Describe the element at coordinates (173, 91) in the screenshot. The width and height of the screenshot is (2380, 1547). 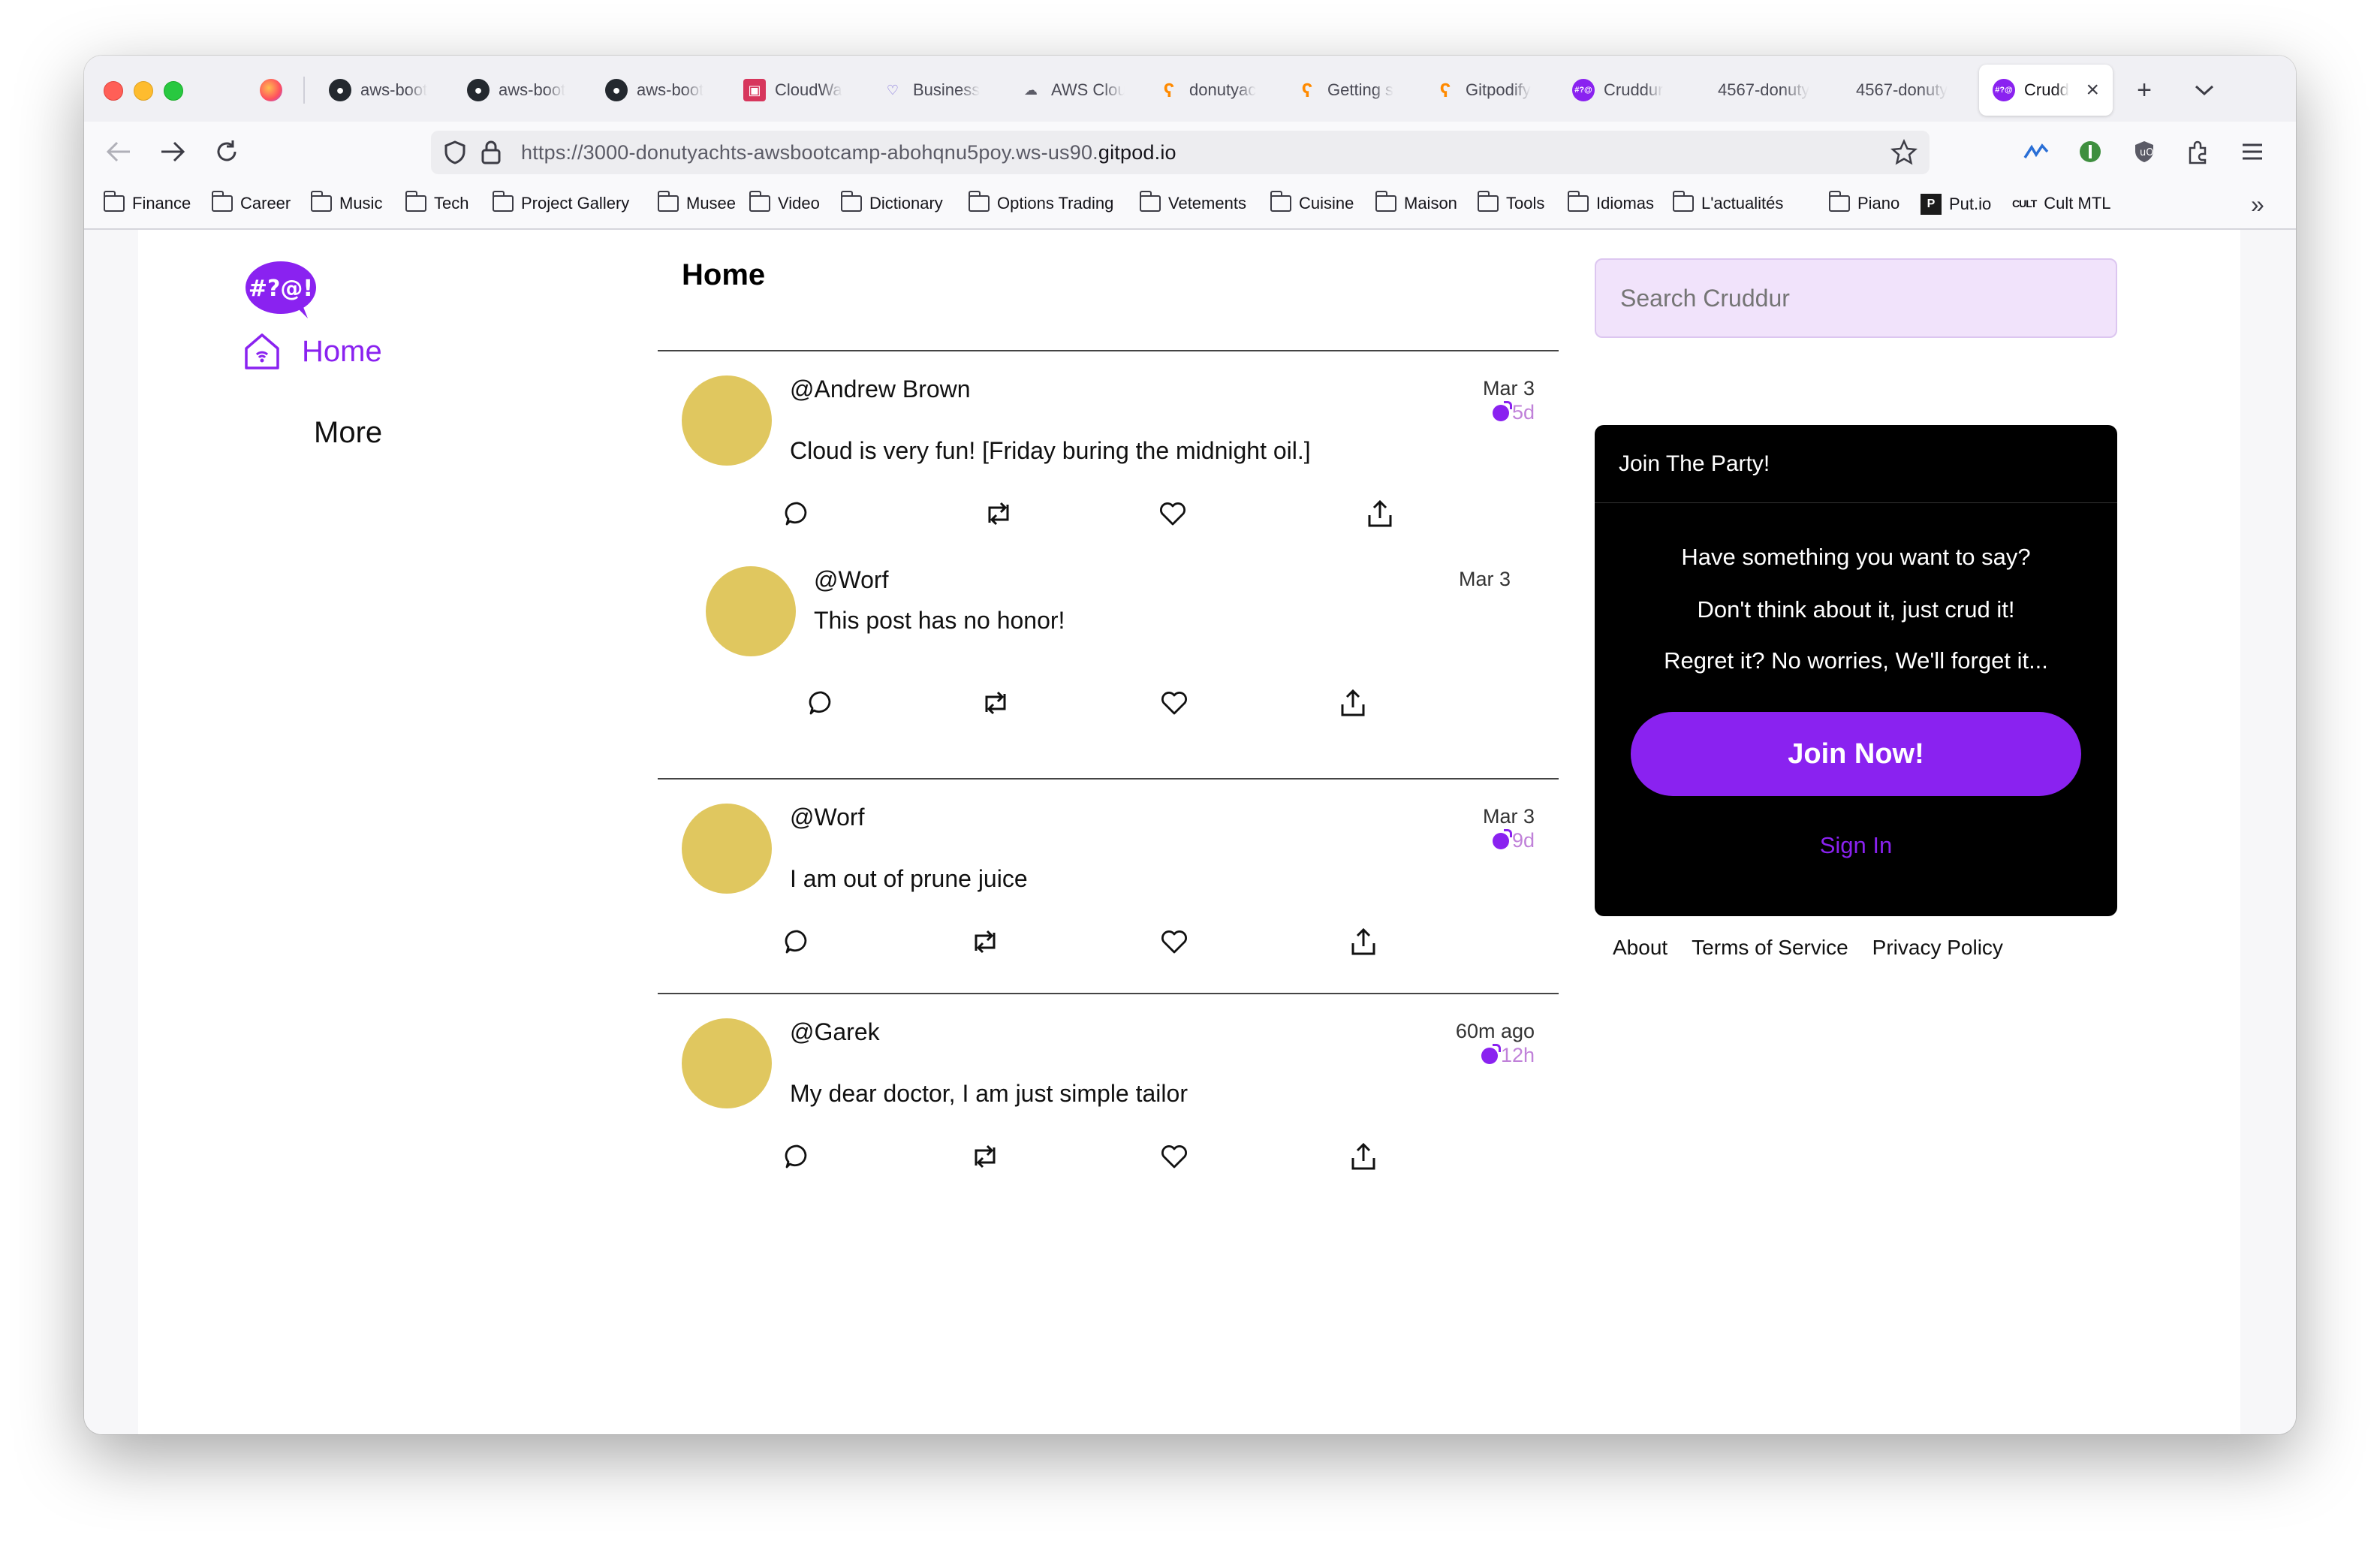
I see `zoom-window-button` at that location.